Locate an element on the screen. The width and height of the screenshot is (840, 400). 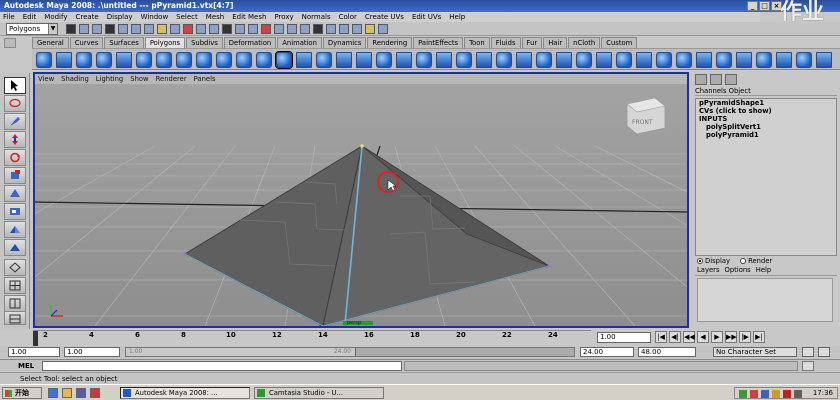
extrude-icon is located at coordinates (444, 60).